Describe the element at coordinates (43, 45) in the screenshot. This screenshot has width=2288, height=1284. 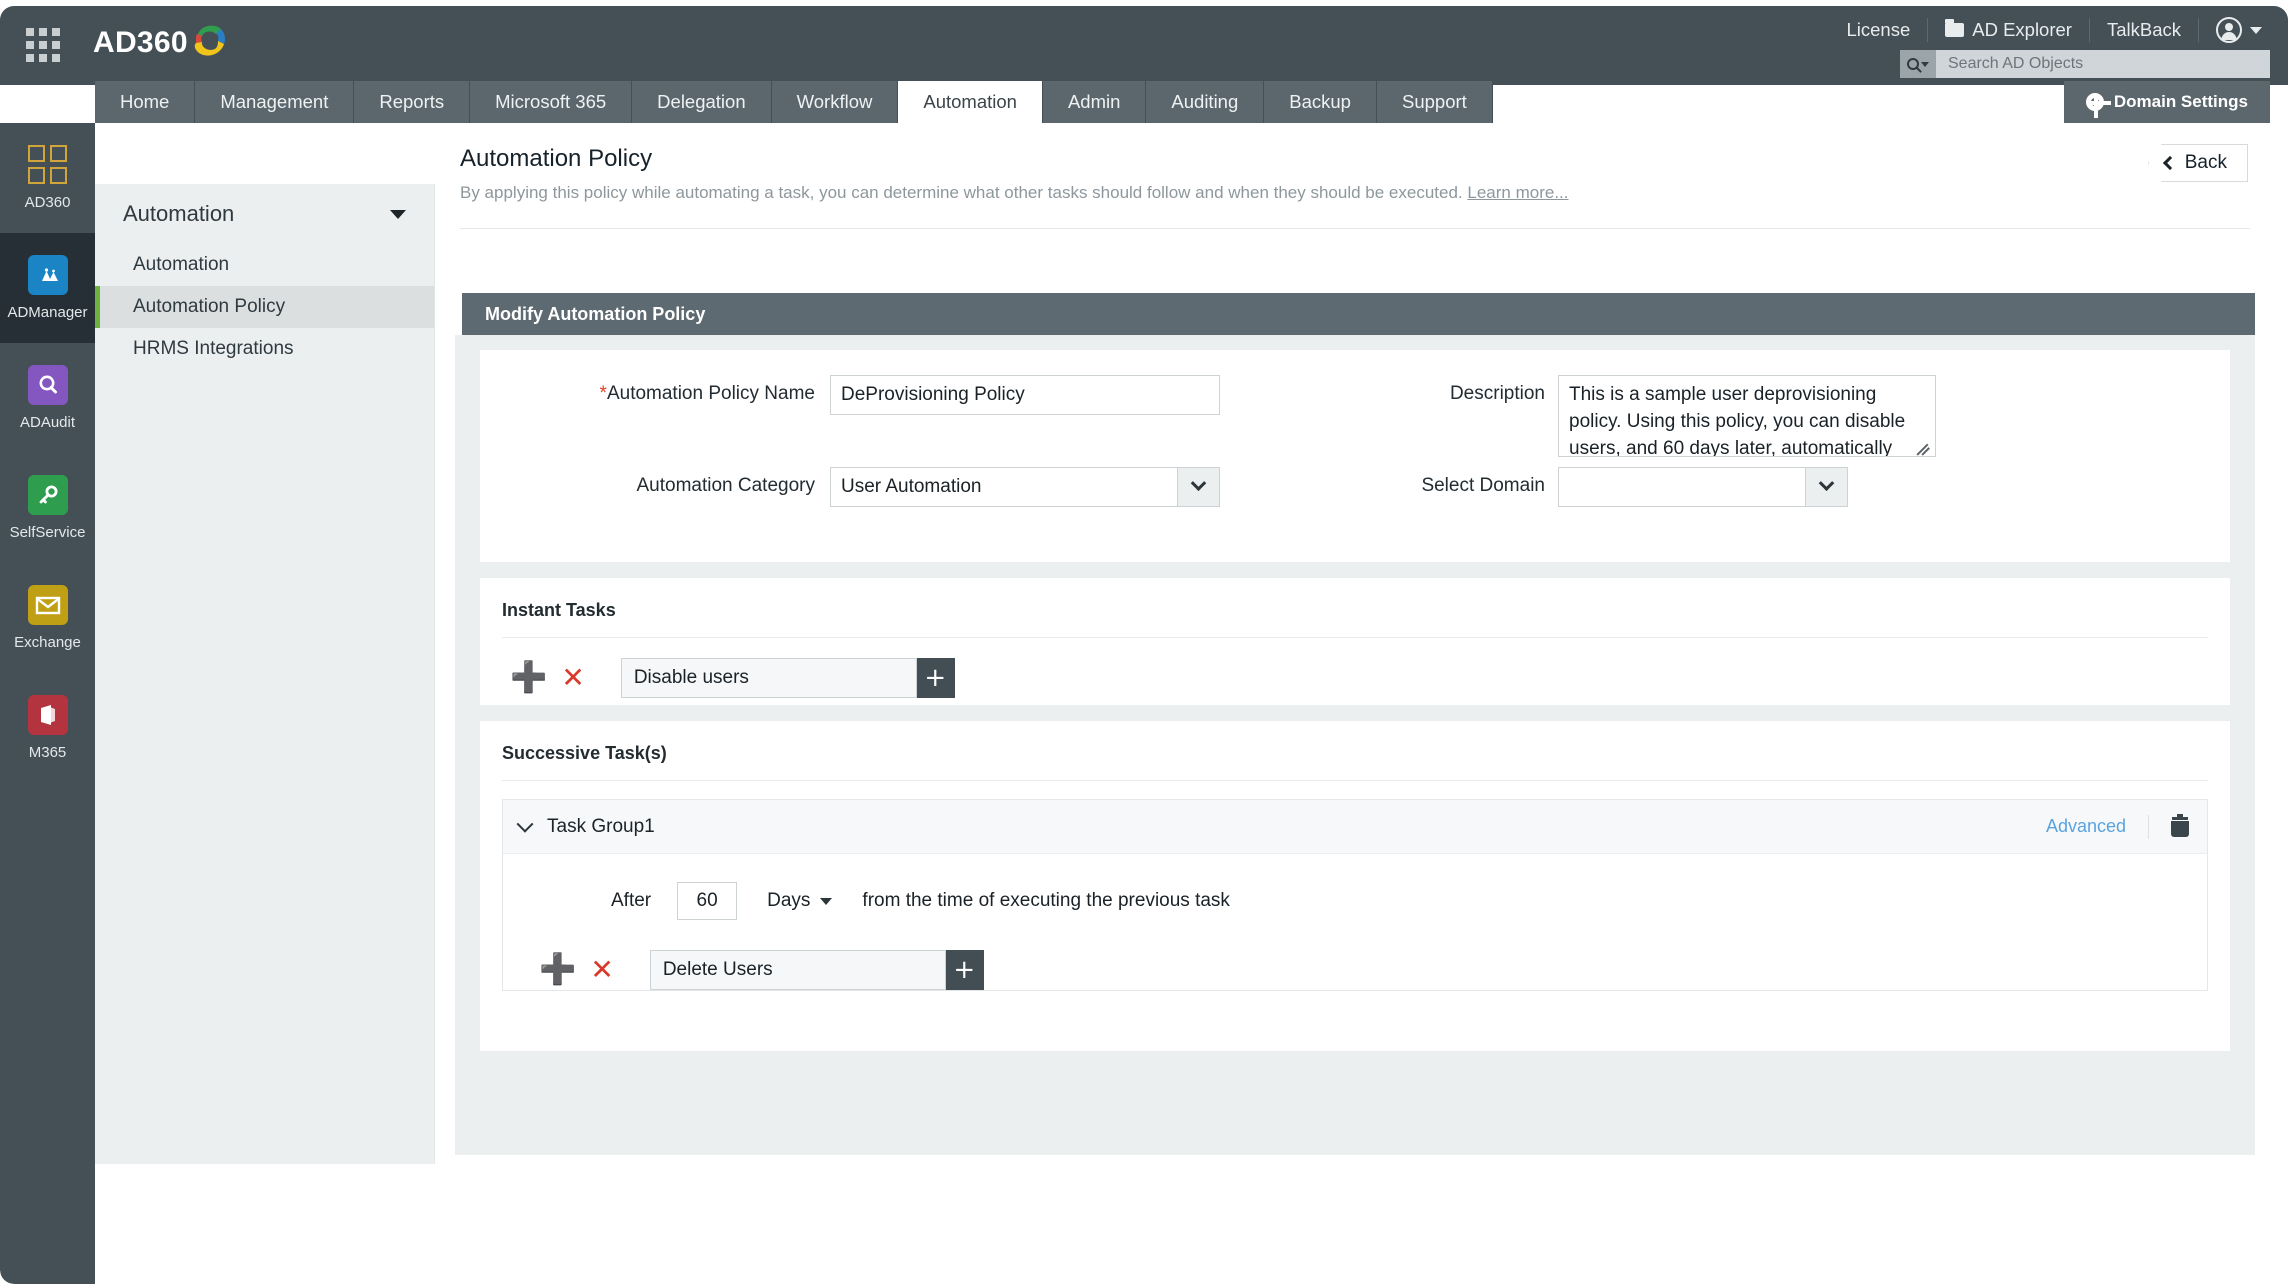
I see `apps-grid-icon` at that location.